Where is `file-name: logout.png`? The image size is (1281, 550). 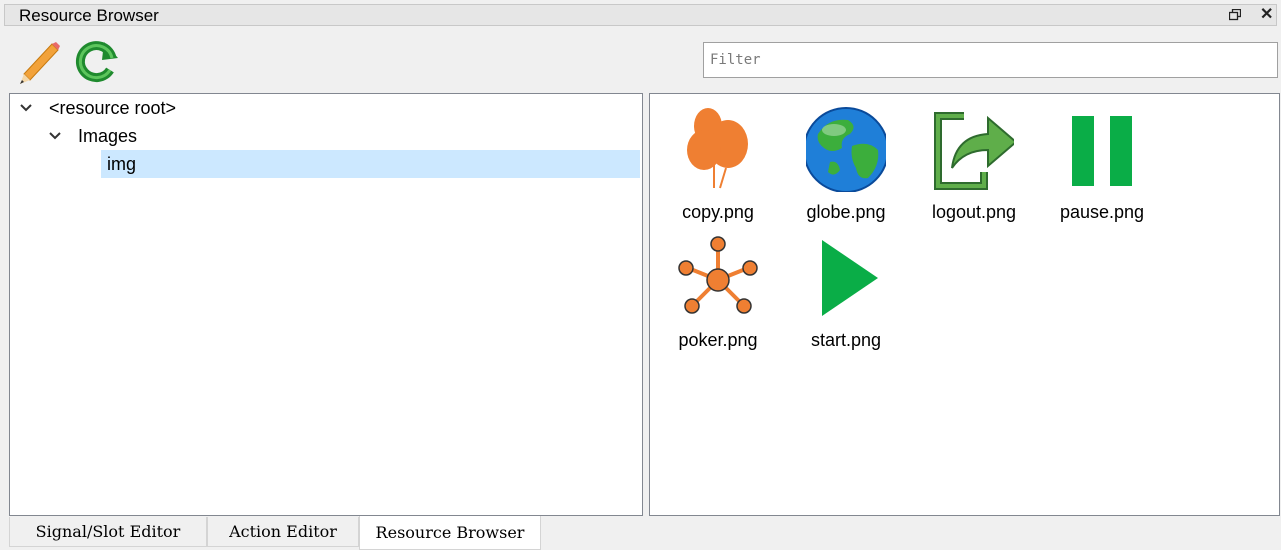
file-name: logout.png is located at coordinates (974, 212).